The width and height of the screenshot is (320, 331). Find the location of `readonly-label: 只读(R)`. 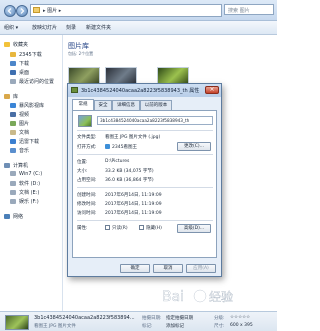

readonly-label: 只读(R) is located at coordinates (120, 228).